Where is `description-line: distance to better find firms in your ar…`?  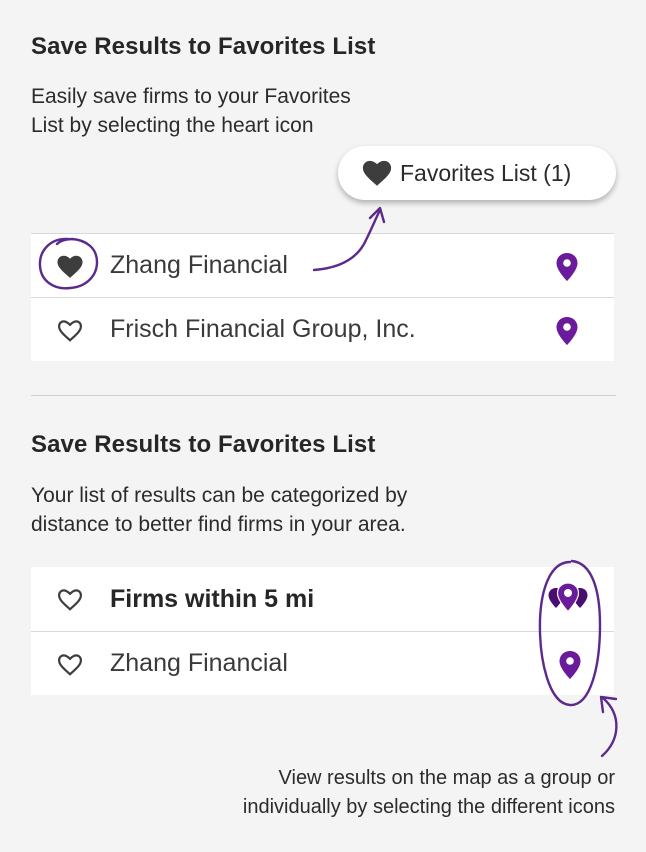
description-line: distance to better find firms in your ar… is located at coordinates (218, 524).